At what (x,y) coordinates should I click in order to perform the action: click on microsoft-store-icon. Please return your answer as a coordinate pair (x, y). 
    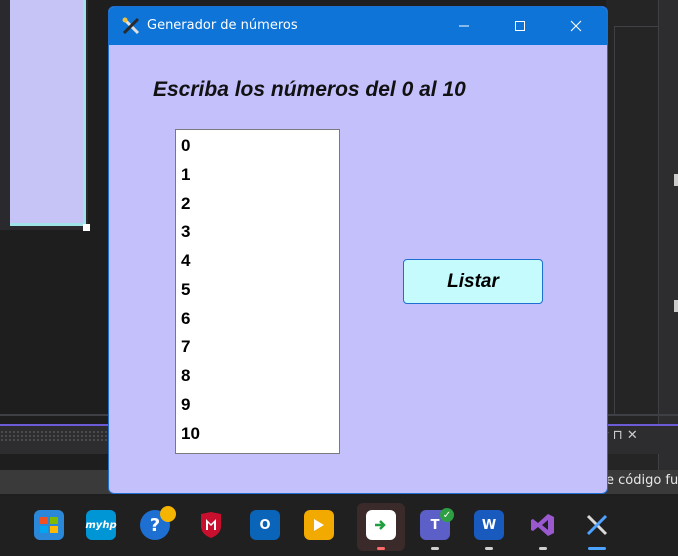
    Looking at the image, I should click on (49, 525).